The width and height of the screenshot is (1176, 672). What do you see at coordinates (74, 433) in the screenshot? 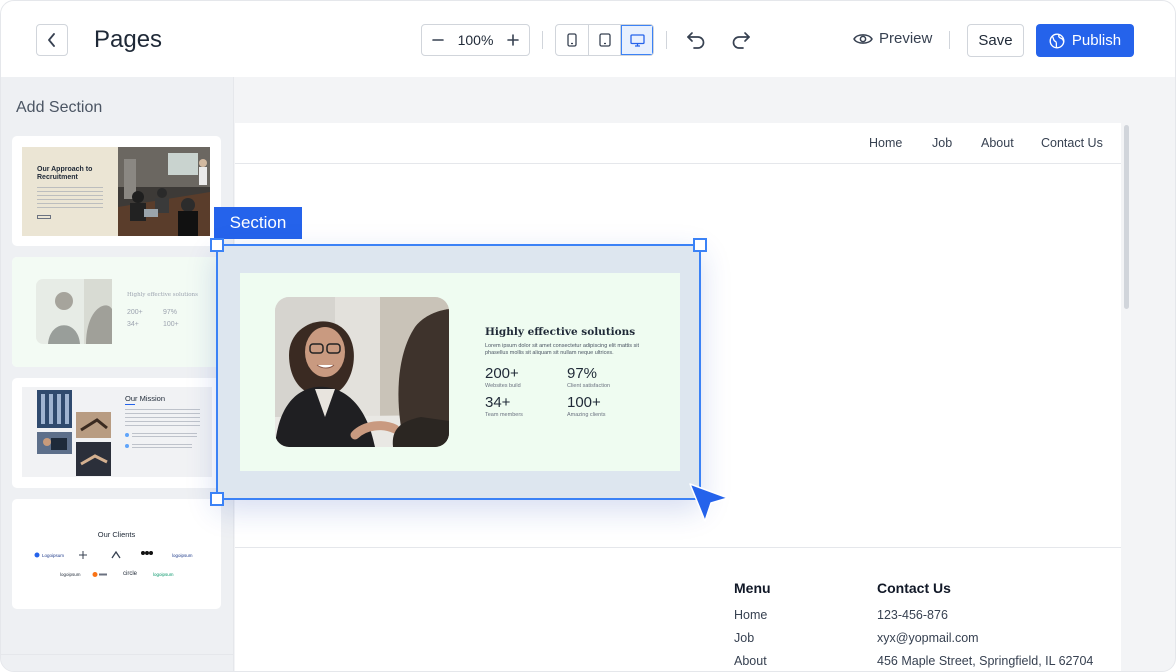
I see `thumb-collage-photo` at bounding box center [74, 433].